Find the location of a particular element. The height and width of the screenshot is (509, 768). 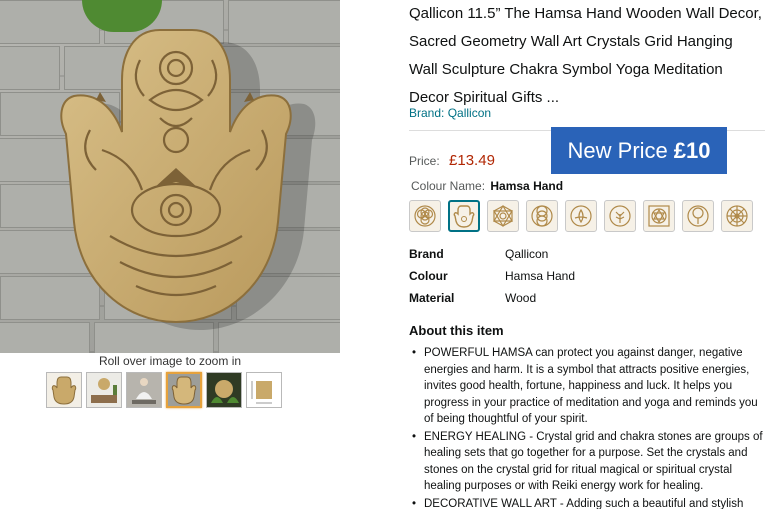

thumbnail-room is located at coordinates (104, 390).